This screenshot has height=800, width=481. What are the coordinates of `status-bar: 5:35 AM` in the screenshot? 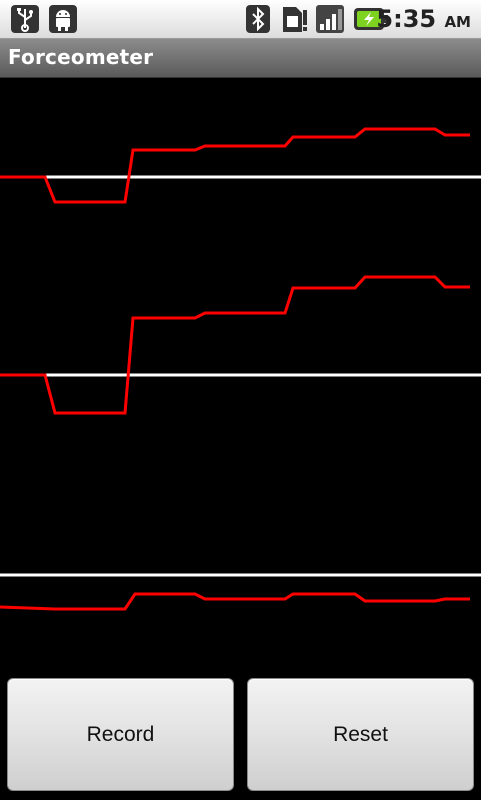 It's located at (240, 19).